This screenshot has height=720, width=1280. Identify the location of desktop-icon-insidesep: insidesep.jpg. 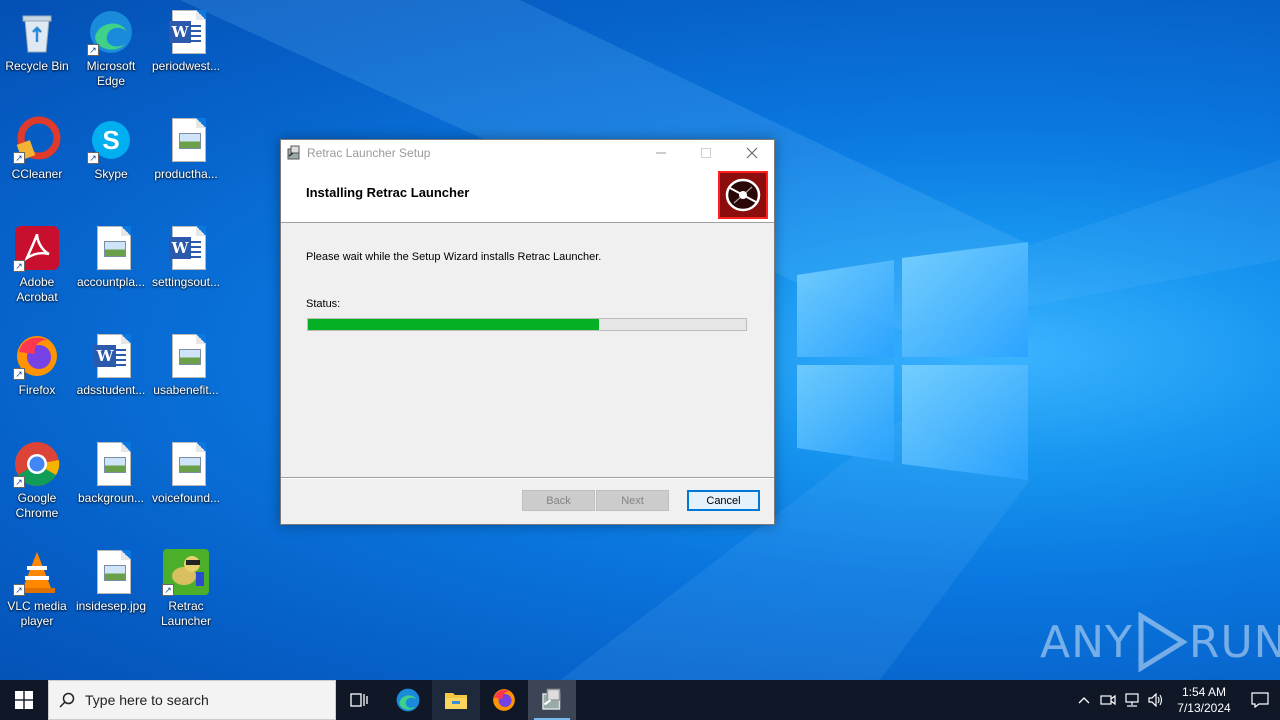
(111, 581).